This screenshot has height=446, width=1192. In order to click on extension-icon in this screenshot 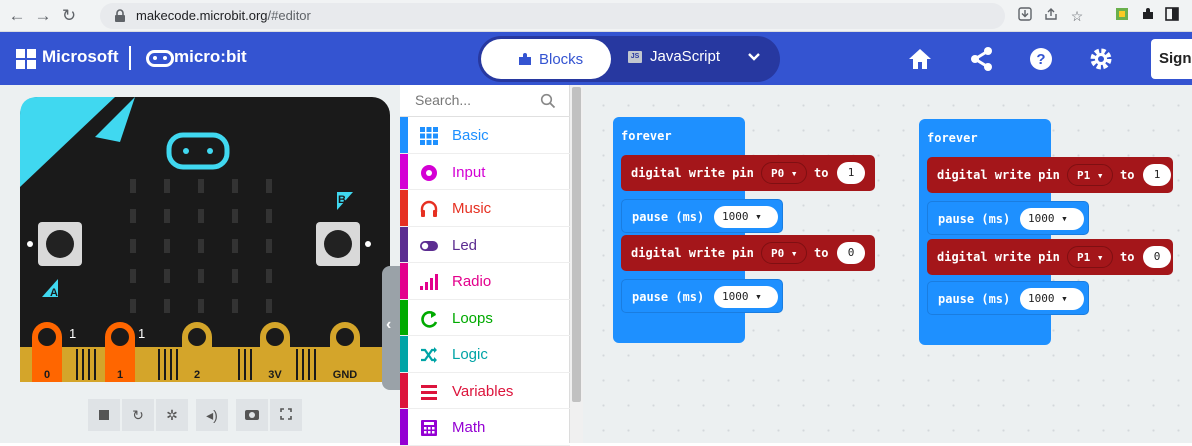, I will do `click(1122, 16)`.